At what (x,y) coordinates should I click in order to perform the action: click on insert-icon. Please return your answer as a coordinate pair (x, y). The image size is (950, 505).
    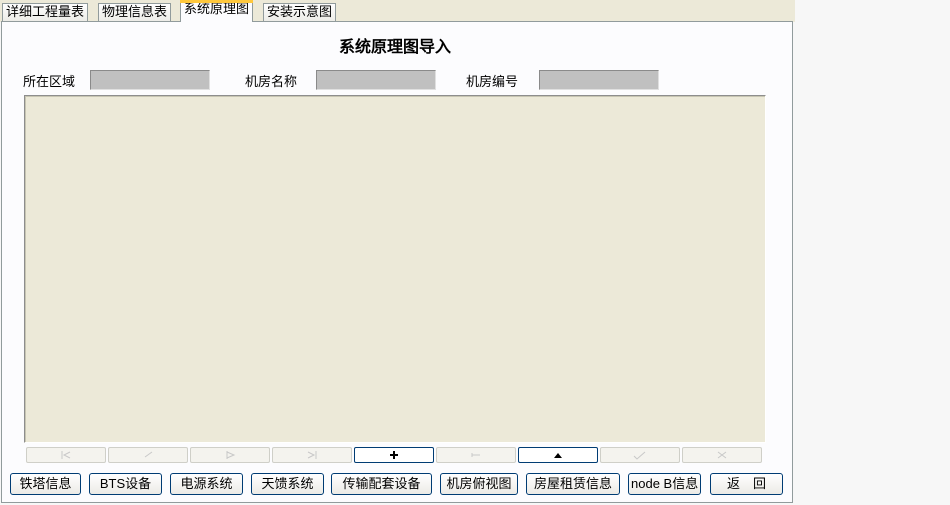
    Looking at the image, I should click on (394, 455).